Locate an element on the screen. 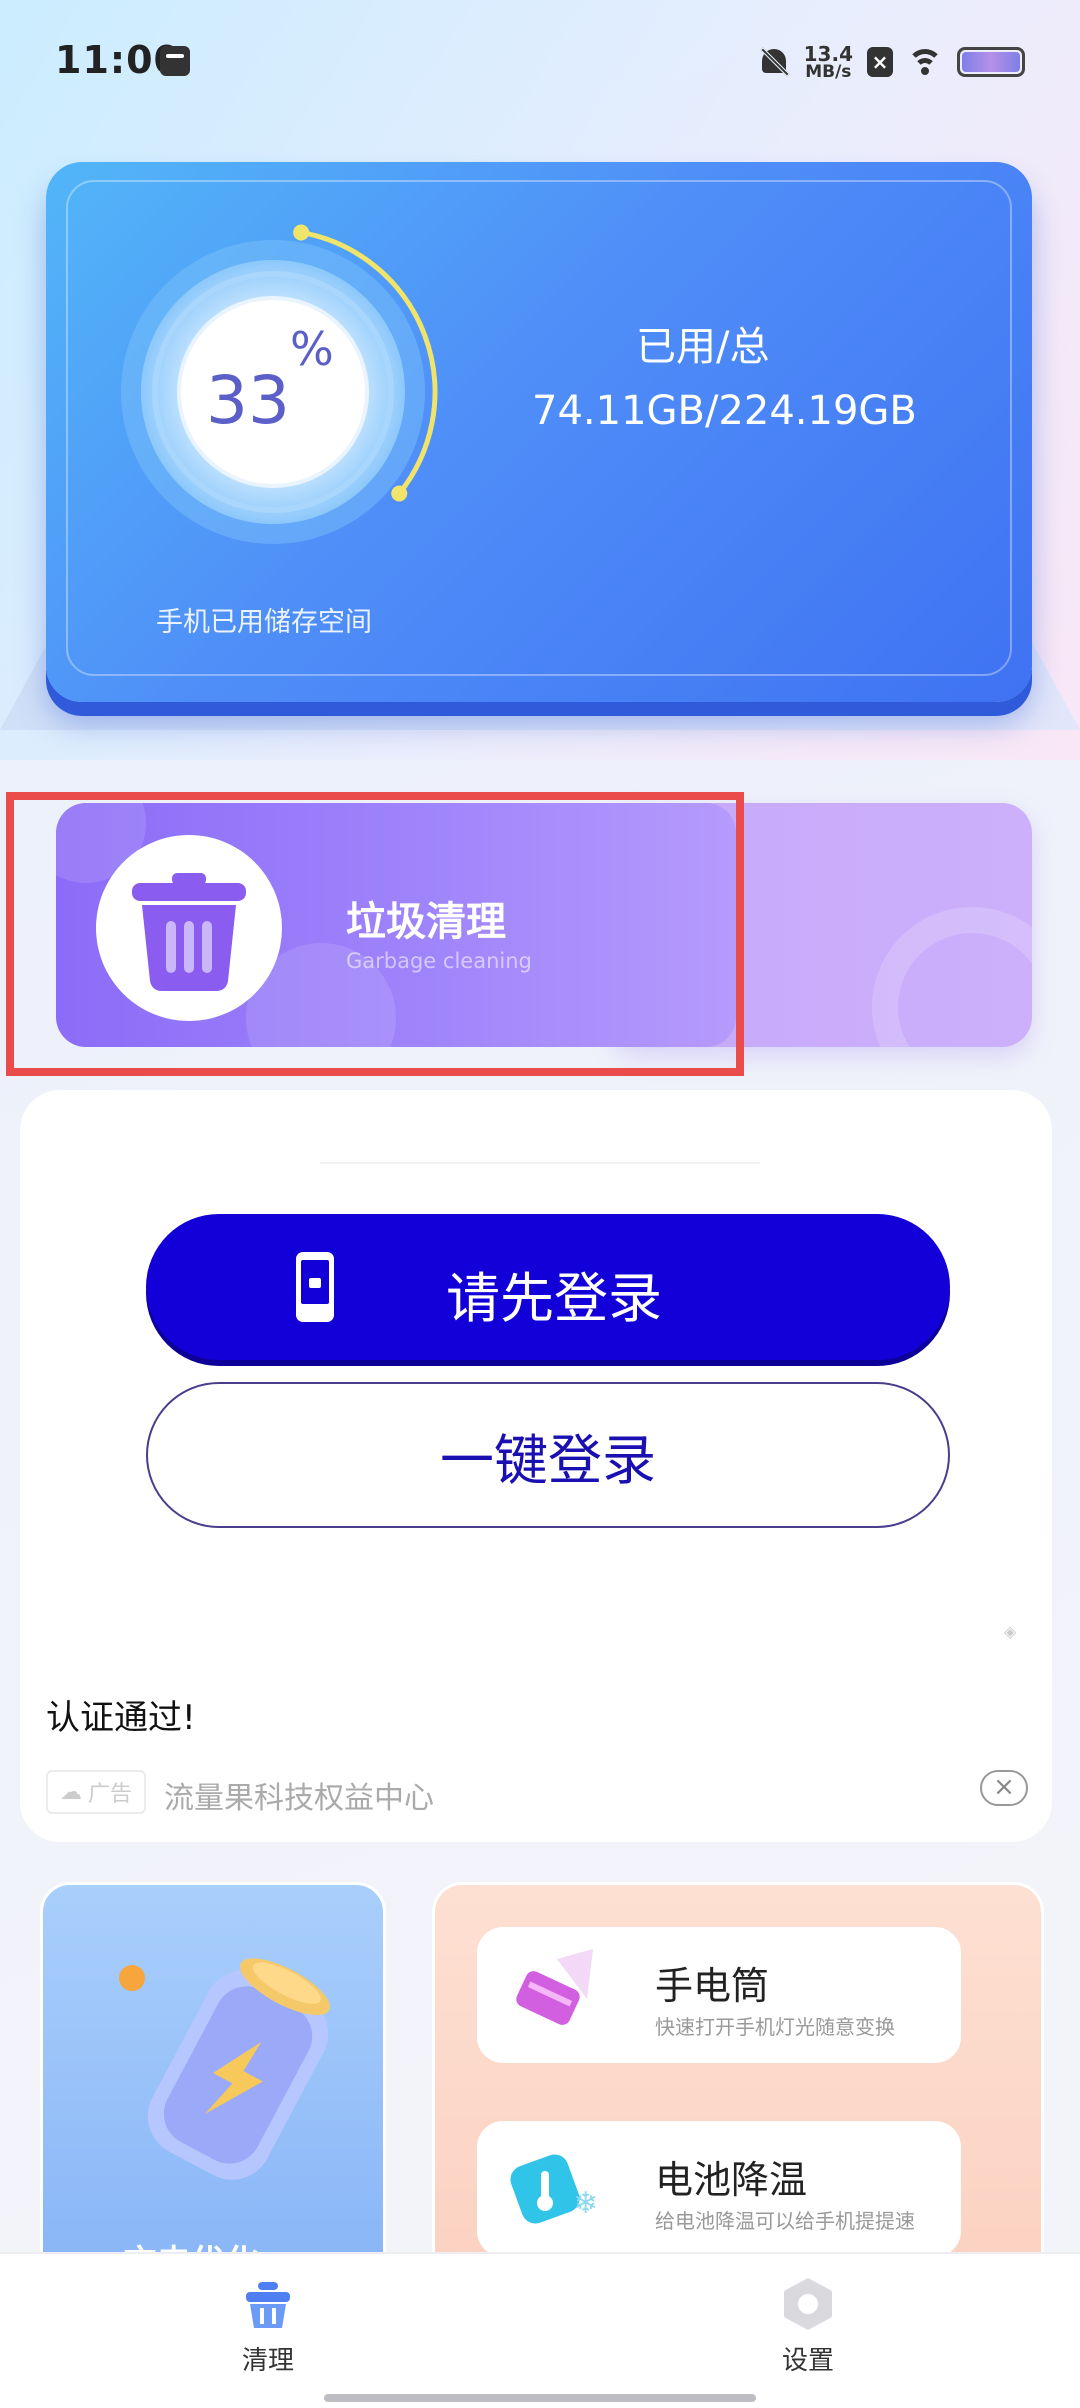 The image size is (1080, 2408). ad-close-button: × is located at coordinates (1004, 1788).